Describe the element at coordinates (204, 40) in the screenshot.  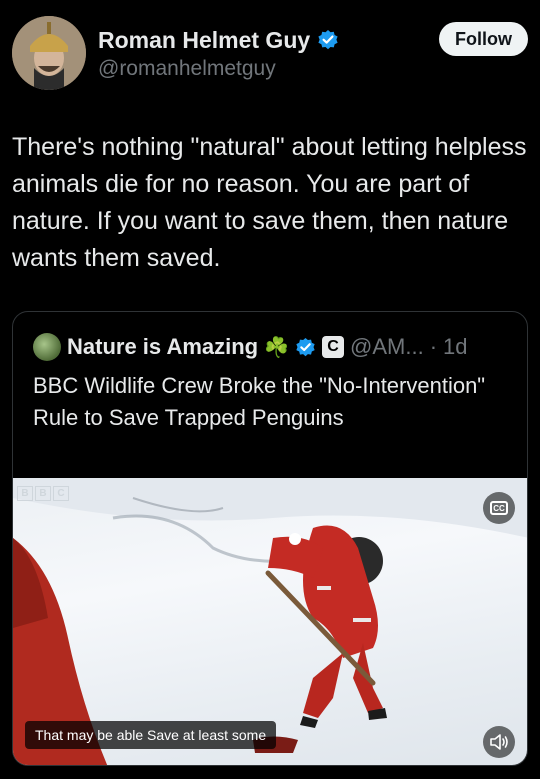
I see `author-name: Roman Helmet Guy` at that location.